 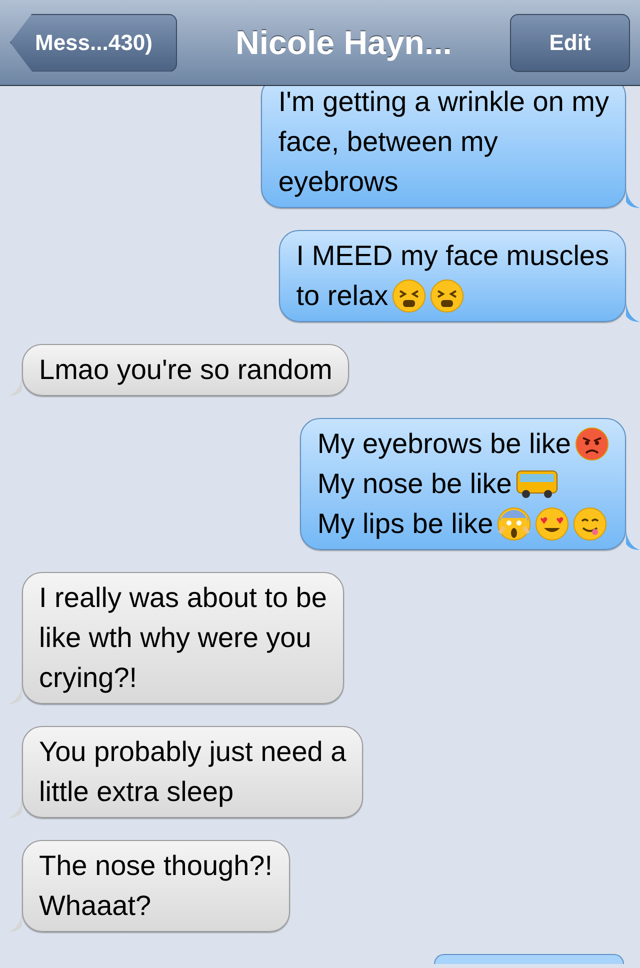 I want to click on message-text: I MEED my face muscles, so click(x=452, y=256).